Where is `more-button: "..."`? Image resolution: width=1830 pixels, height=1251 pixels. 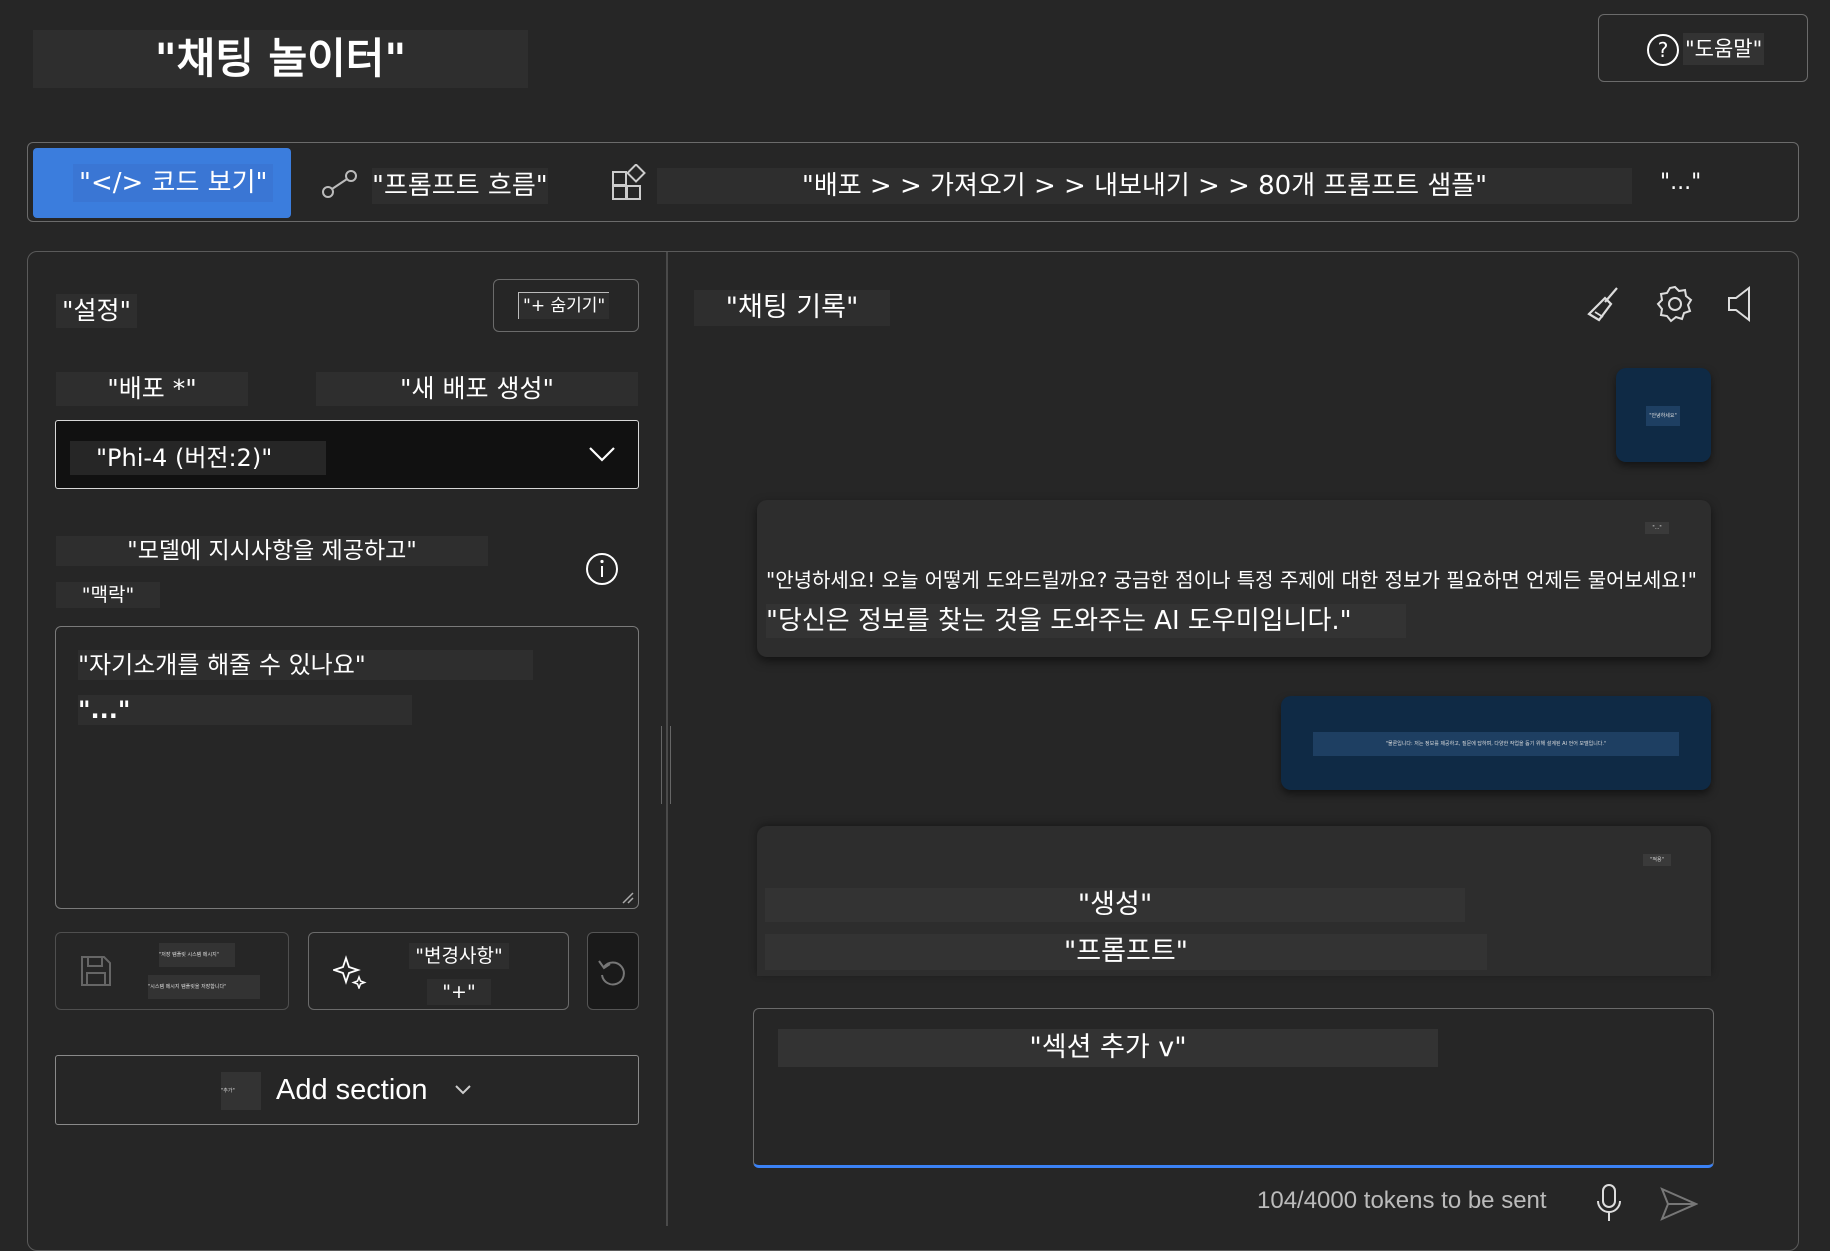 more-button: "..." is located at coordinates (1680, 182).